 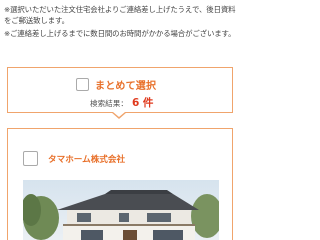 I want to click on select-all-checkbox, so click(x=82, y=84).